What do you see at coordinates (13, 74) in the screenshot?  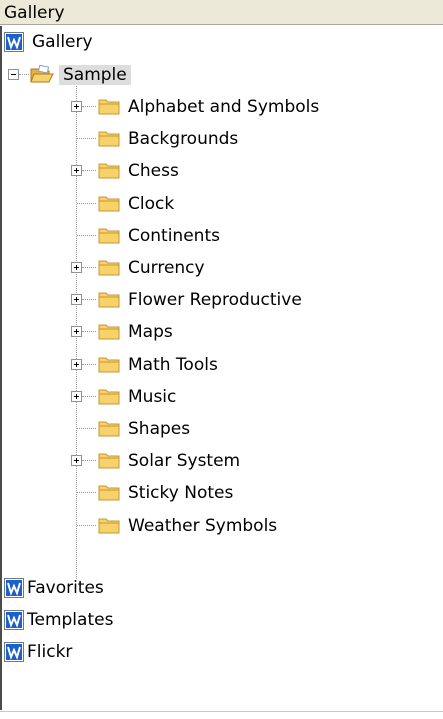 I see `collapse-sample-button` at bounding box center [13, 74].